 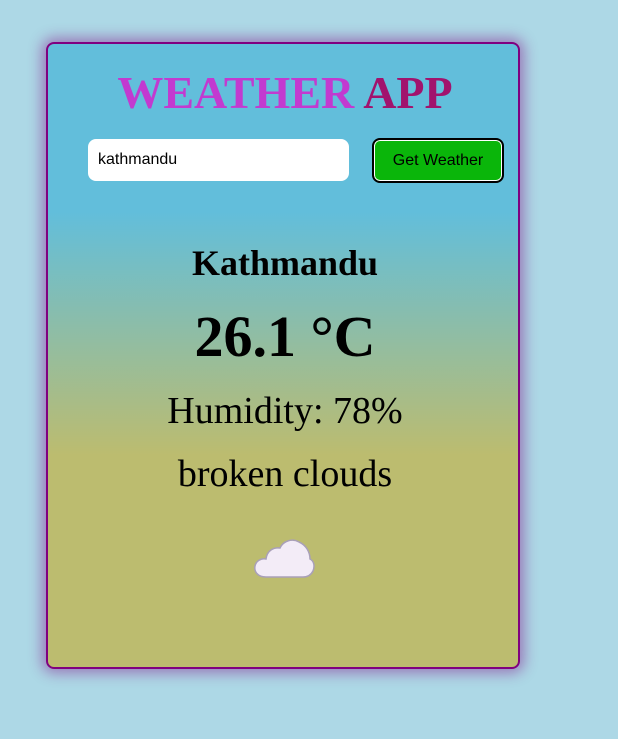 What do you see at coordinates (285, 411) in the screenshot?
I see `humidity-text: Humidity: 78%` at bounding box center [285, 411].